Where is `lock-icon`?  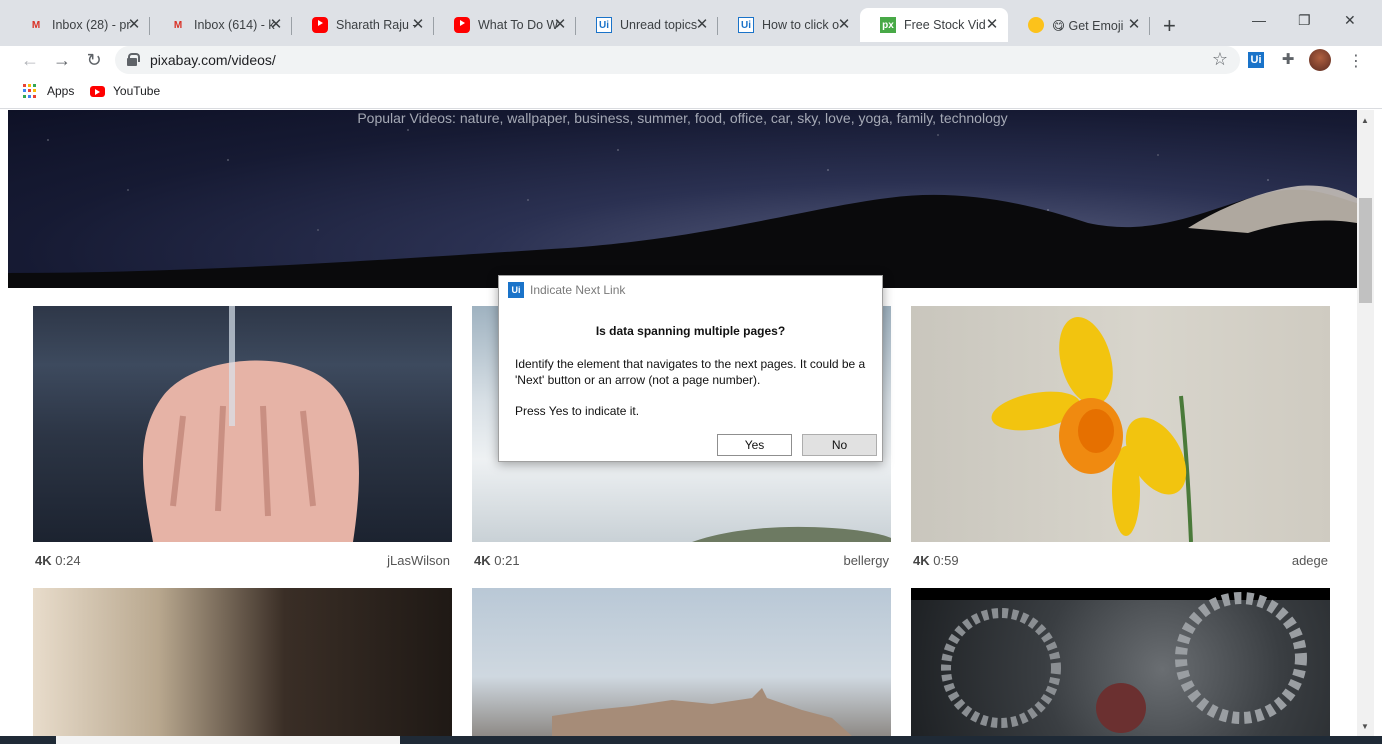 lock-icon is located at coordinates (133, 59).